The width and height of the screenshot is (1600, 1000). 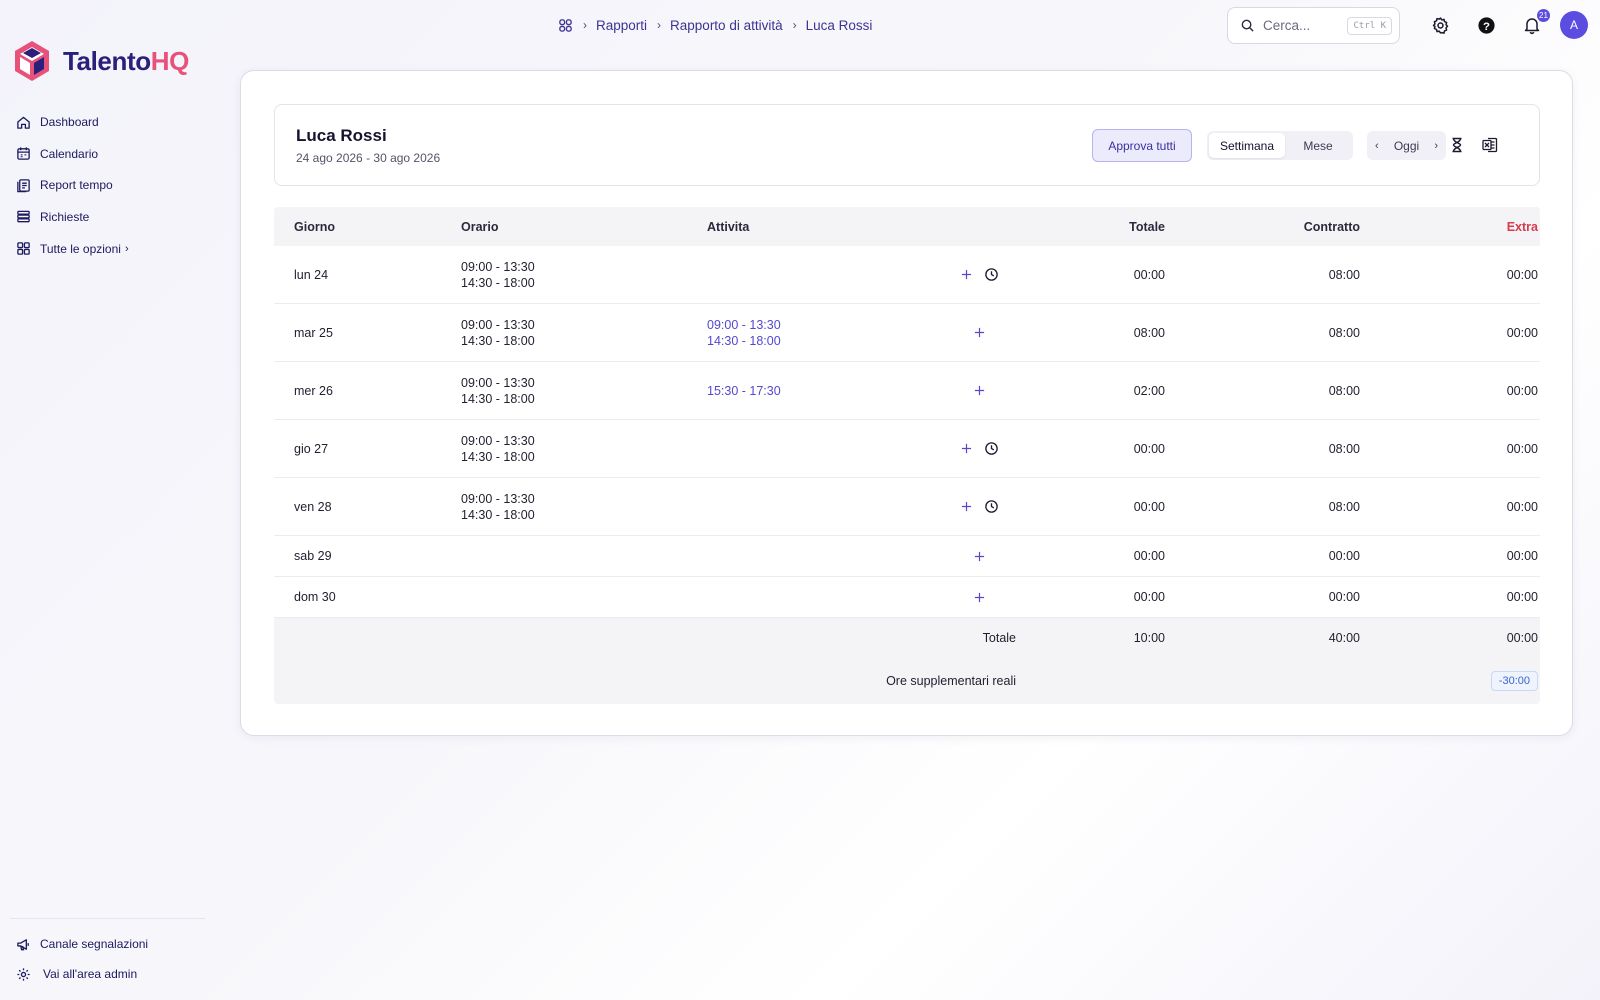 What do you see at coordinates (1449, 681) in the screenshot?
I see `overtime-cell: -30:00` at bounding box center [1449, 681].